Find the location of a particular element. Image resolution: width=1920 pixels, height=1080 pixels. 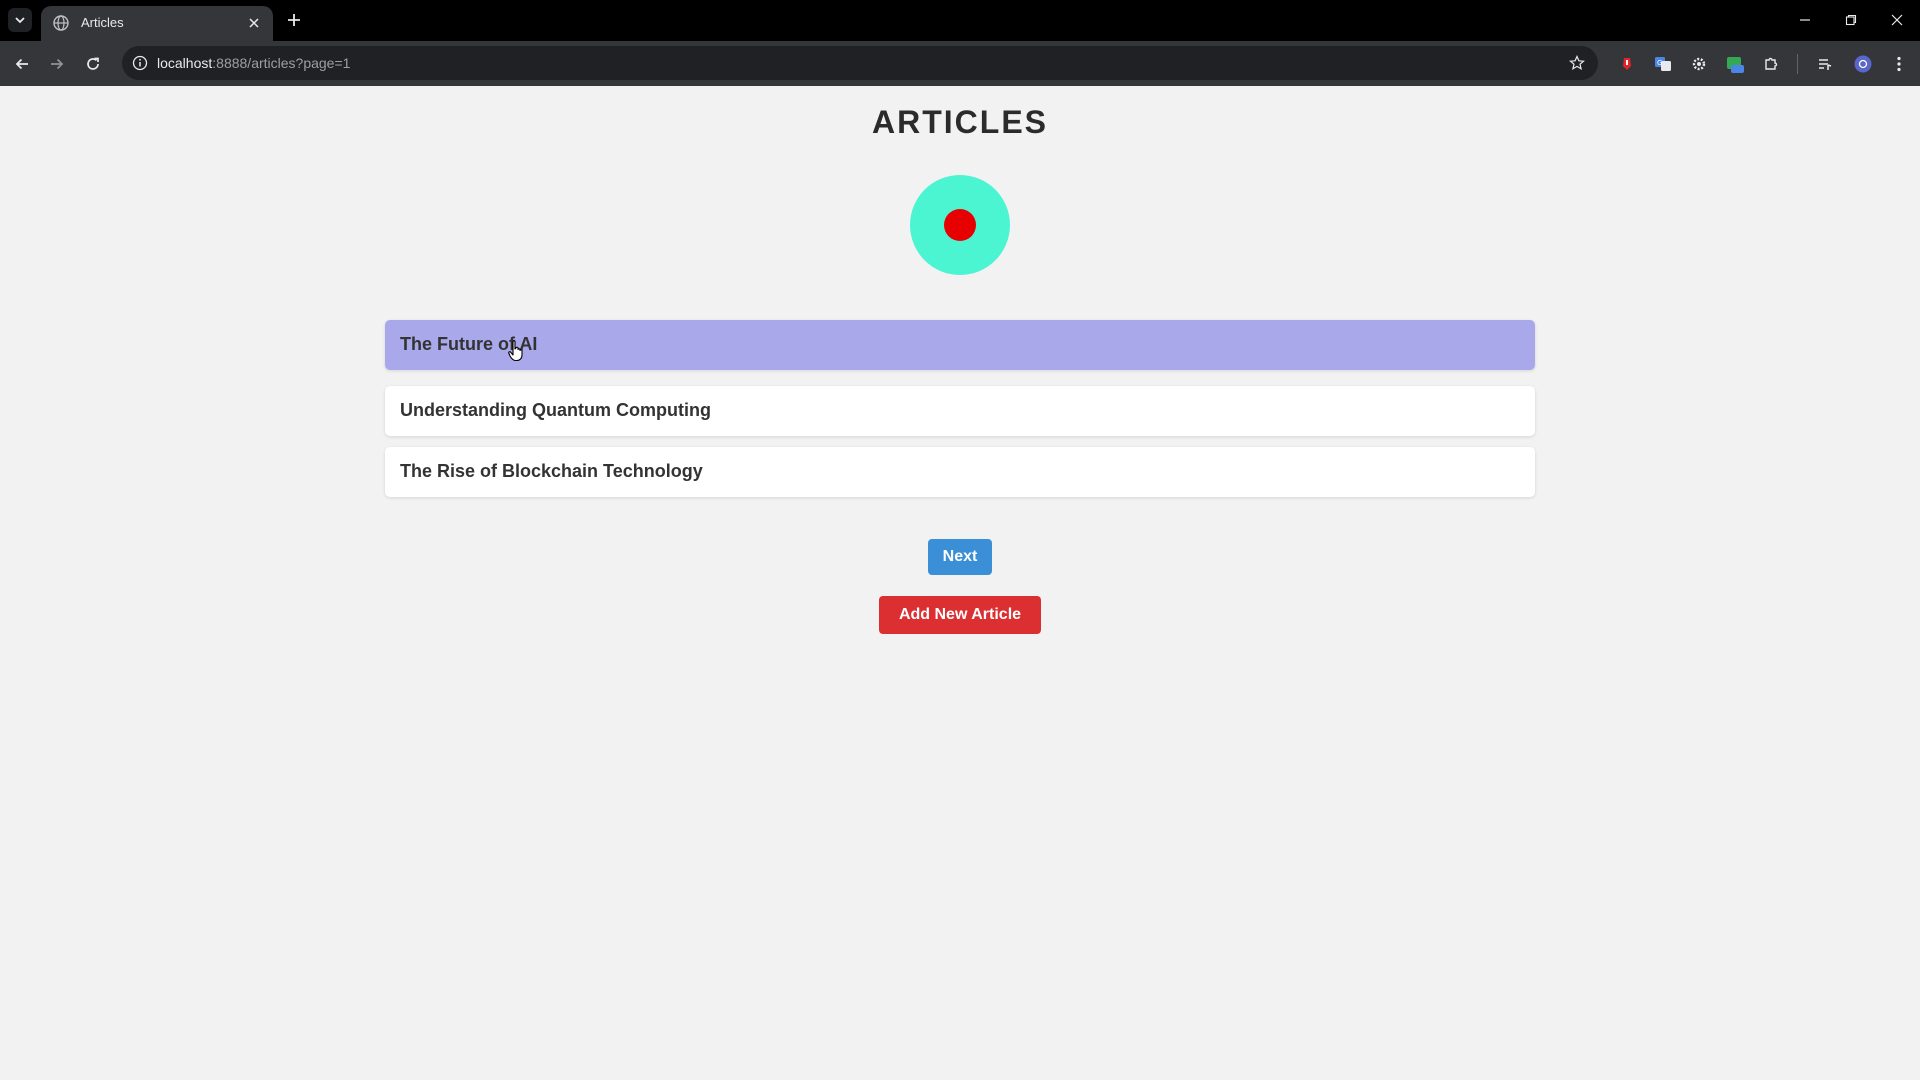

red-extension-icon is located at coordinates (1627, 64).